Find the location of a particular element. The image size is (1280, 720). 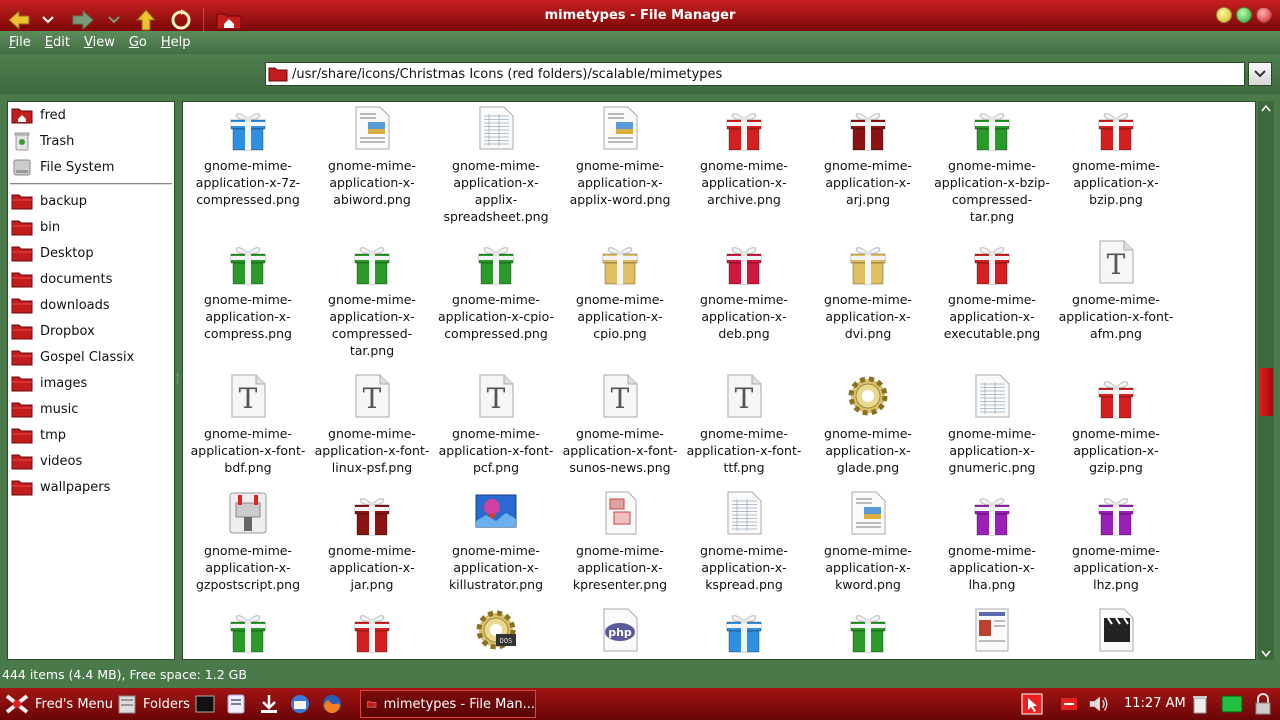

menu-edit: Edit is located at coordinates (57, 42).